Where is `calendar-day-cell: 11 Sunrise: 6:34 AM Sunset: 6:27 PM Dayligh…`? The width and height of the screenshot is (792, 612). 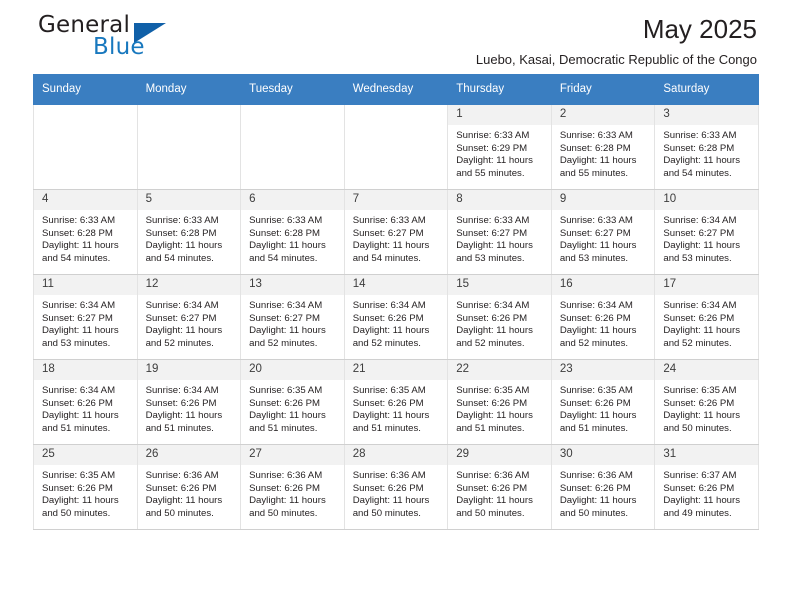 calendar-day-cell: 11 Sunrise: 6:34 AM Sunset: 6:27 PM Dayligh… is located at coordinates (85, 317).